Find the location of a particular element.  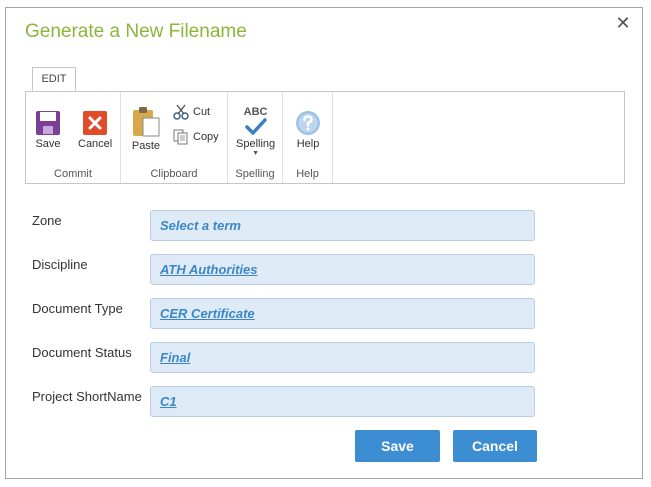

ribbon-spelling-button: ABC Spelling ▼ is located at coordinates (255, 132).